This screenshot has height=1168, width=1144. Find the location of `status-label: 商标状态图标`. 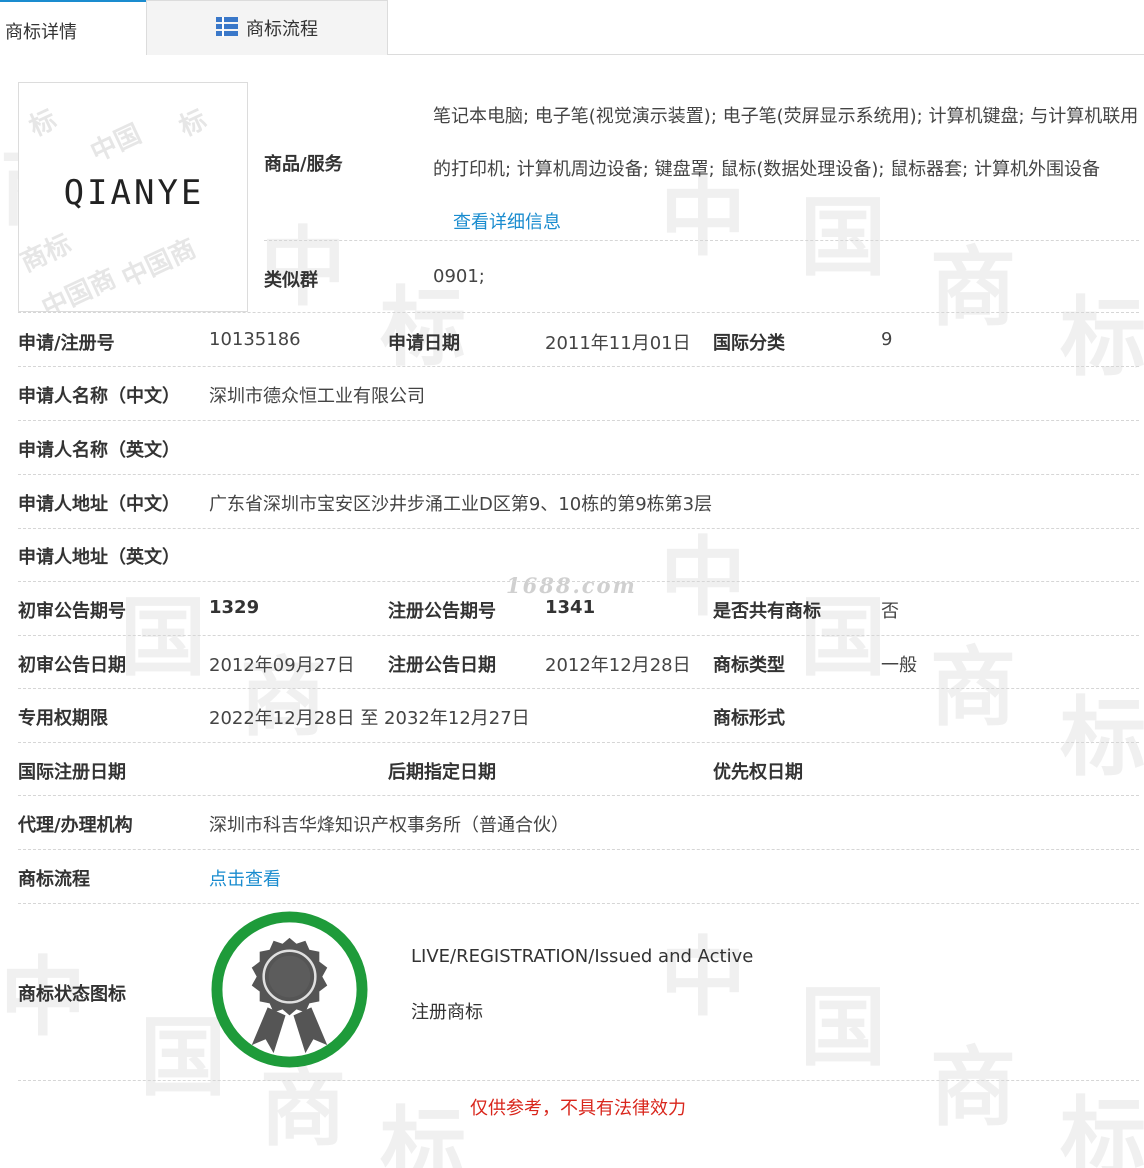

status-label: 商标状态图标 is located at coordinates (72, 994).